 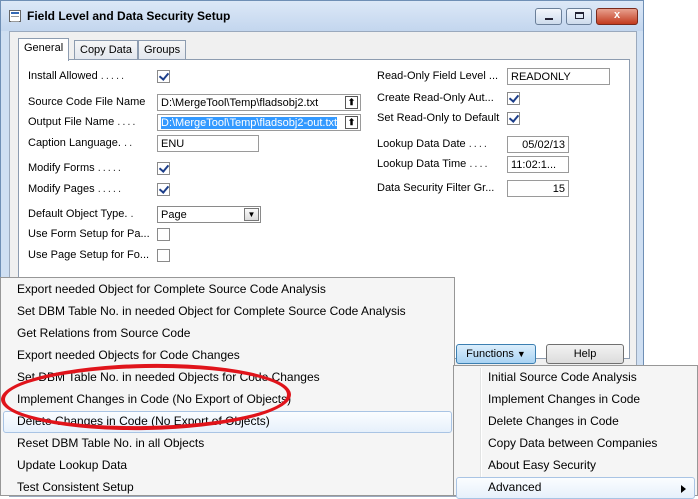 I want to click on source-code-file-name-field: D:\MergeTool\Temp\fladsobj2.txt, so click(x=259, y=102).